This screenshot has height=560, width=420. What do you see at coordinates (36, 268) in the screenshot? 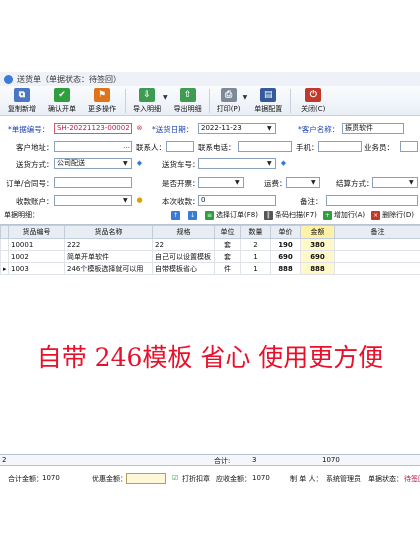
I see `cell-code: 1003` at bounding box center [36, 268].